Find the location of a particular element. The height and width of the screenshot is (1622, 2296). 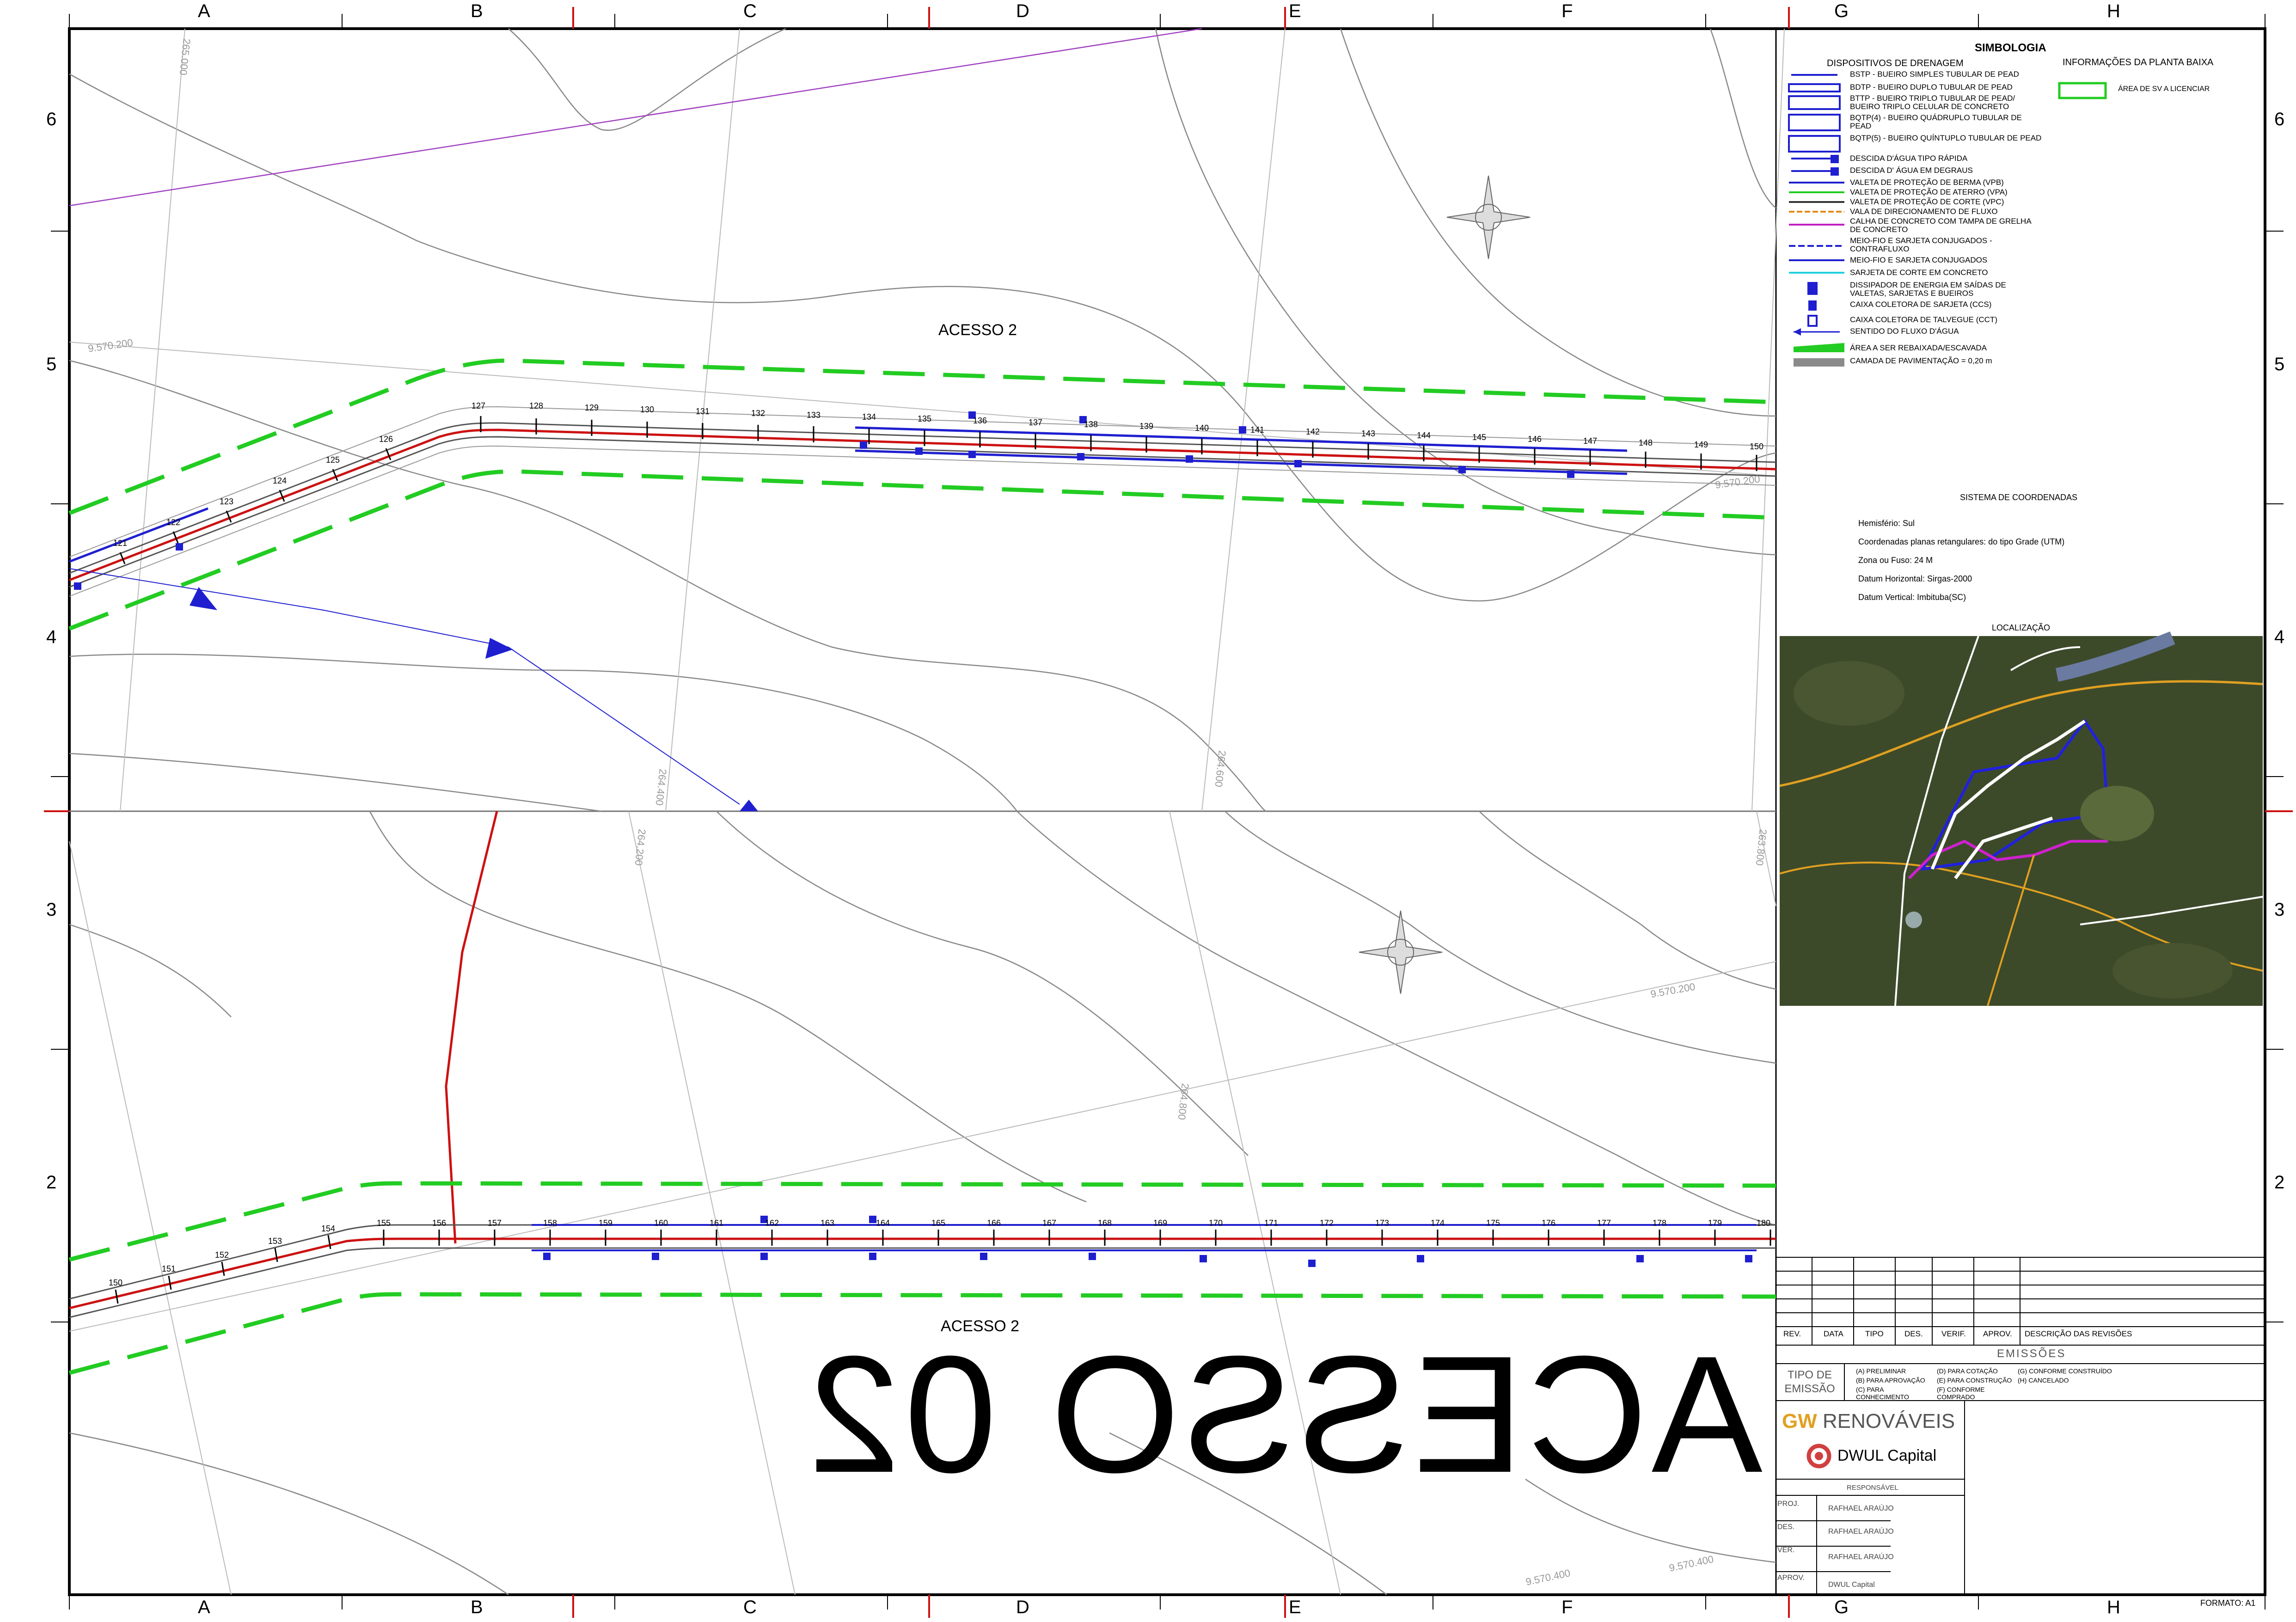

station-label: 139 is located at coordinates (1146, 426).